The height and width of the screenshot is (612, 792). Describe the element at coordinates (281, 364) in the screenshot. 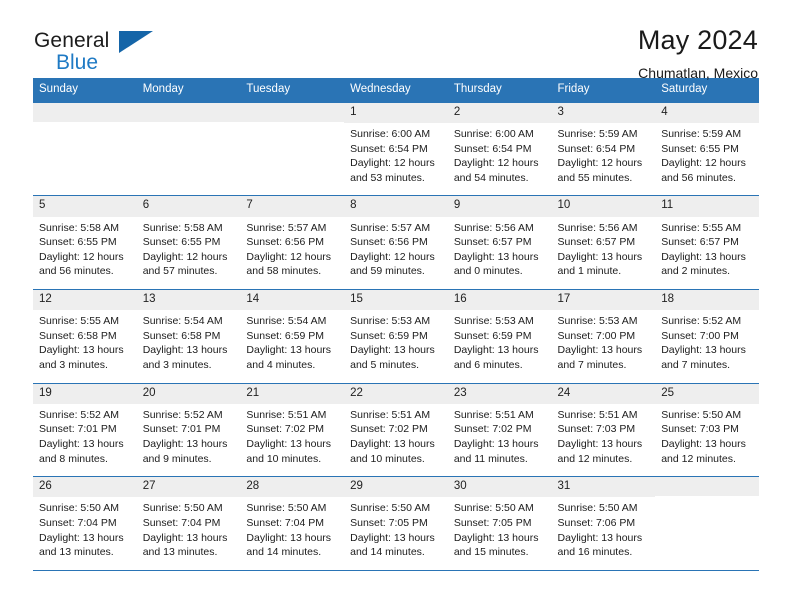

I see `daylight-text-line2: and 4 minutes.` at that location.